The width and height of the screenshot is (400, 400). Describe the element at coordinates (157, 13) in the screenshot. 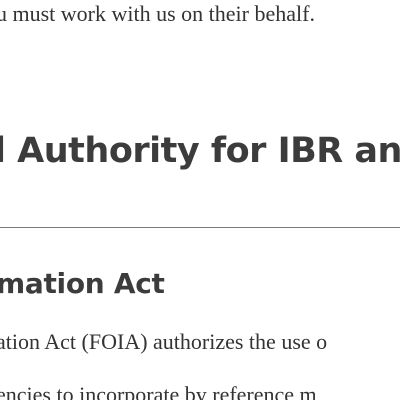

I see `intro-text-line: u must work with us on their behalf.` at that location.